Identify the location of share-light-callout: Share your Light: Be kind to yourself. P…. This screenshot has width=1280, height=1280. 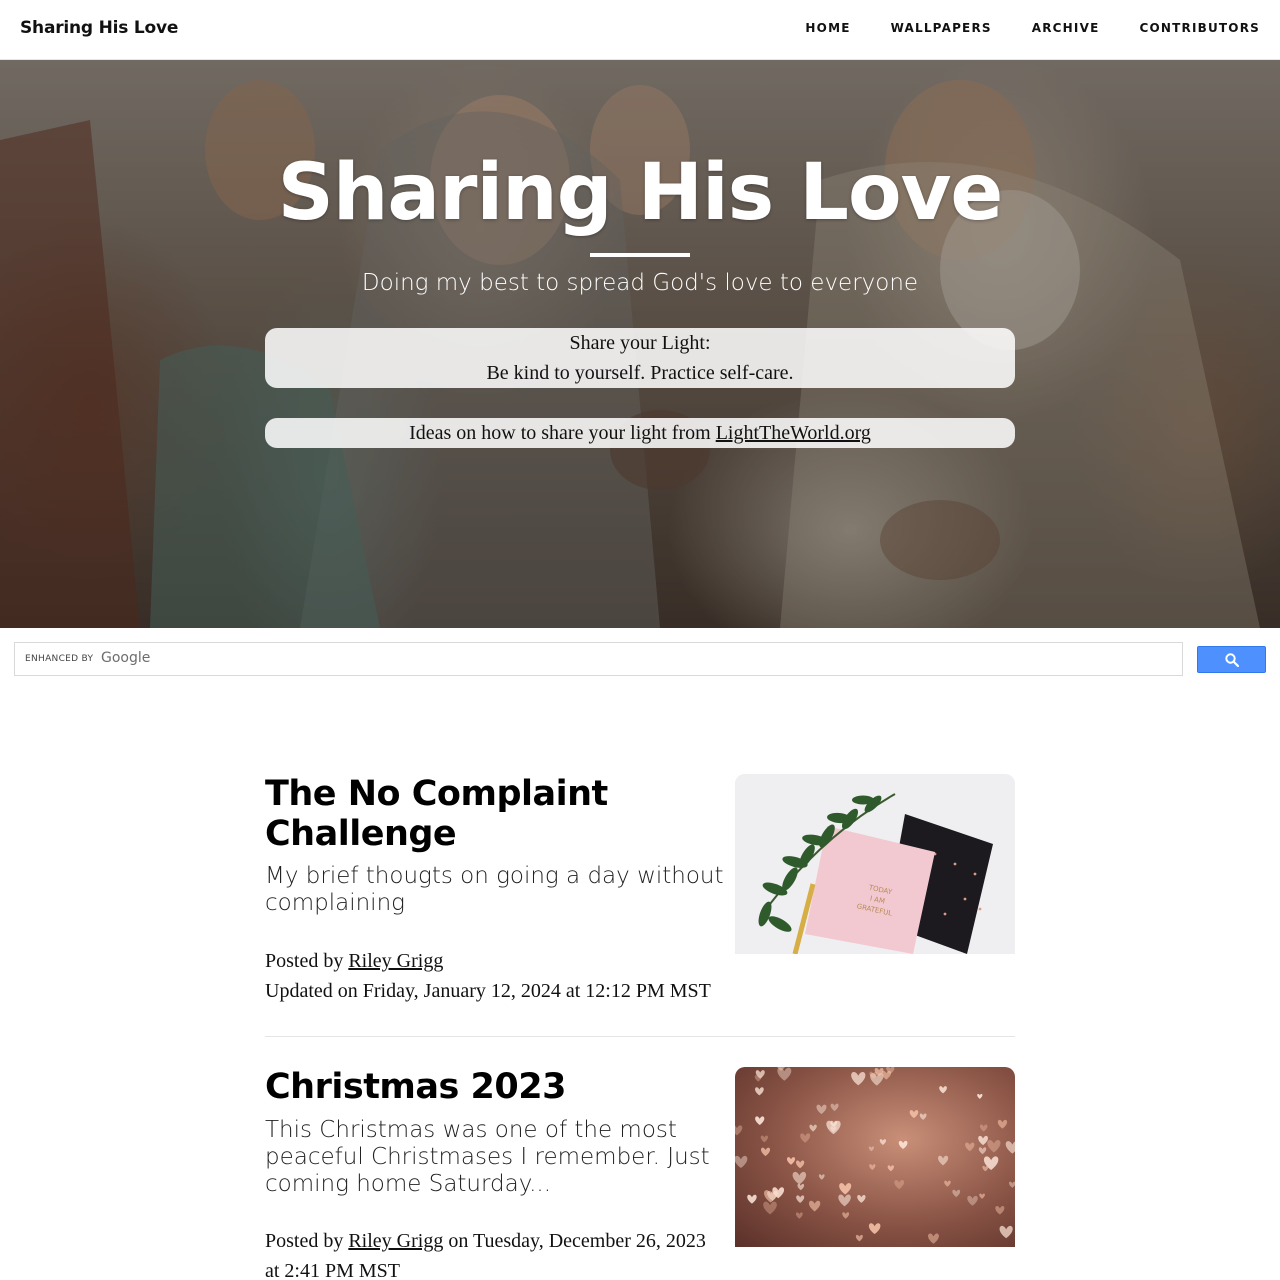
(640, 358).